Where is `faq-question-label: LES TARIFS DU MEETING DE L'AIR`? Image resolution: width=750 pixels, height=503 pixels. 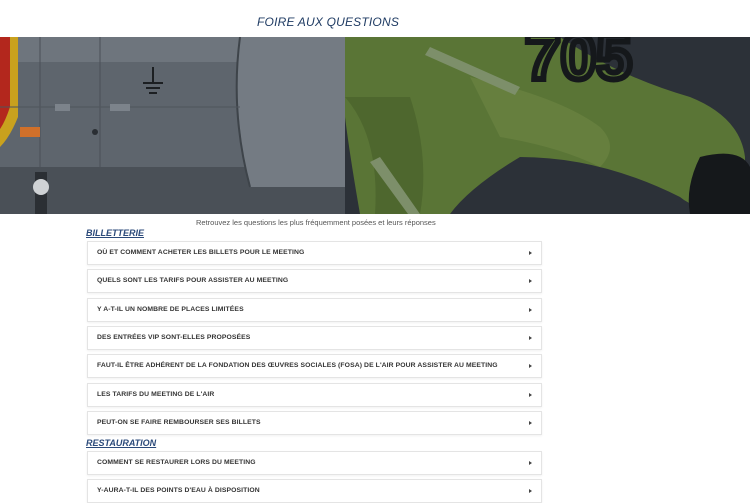
faq-question-label: LES TARIFS DU MEETING DE L'AIR is located at coordinates (156, 394).